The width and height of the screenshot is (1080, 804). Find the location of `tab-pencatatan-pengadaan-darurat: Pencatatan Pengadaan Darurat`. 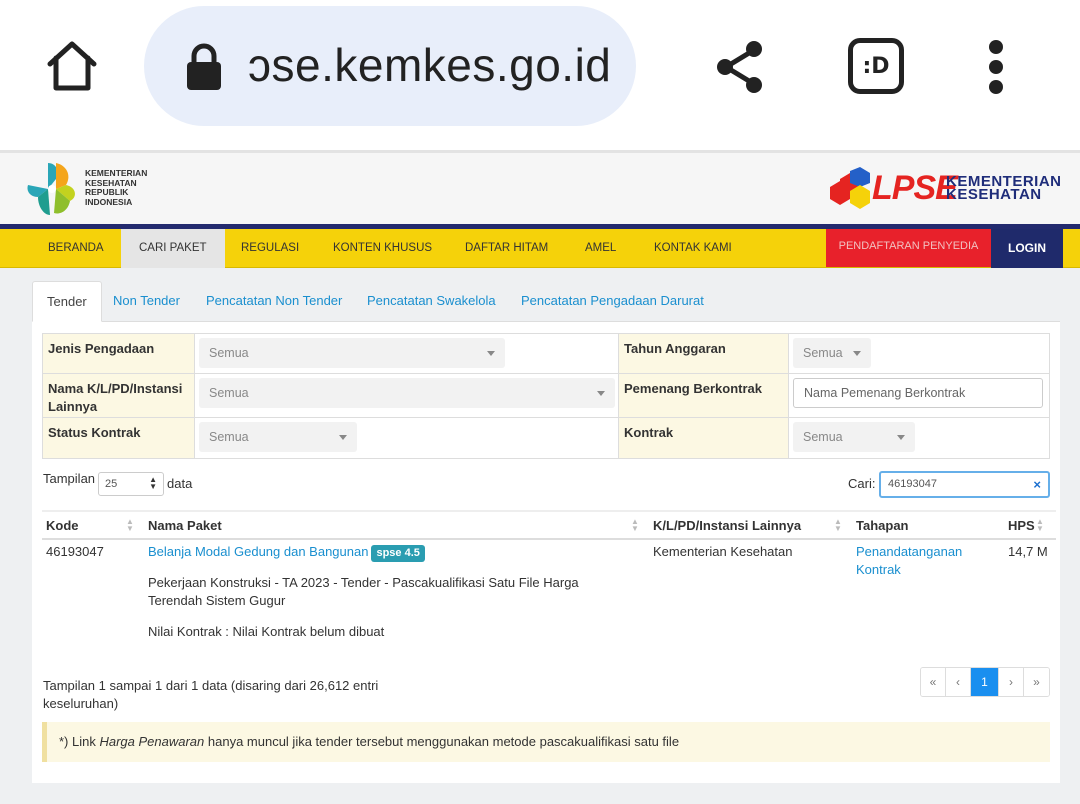

tab-pencatatan-pengadaan-darurat: Pencatatan Pengadaan Darurat is located at coordinates (612, 301).